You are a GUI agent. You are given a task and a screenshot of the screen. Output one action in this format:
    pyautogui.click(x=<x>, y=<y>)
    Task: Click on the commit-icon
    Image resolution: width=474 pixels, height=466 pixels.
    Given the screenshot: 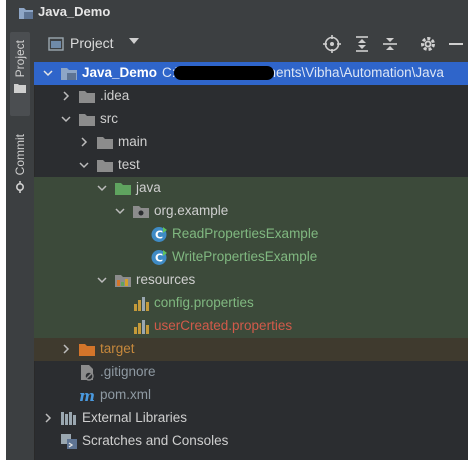 What is the action you would take?
    pyautogui.click(x=20, y=187)
    